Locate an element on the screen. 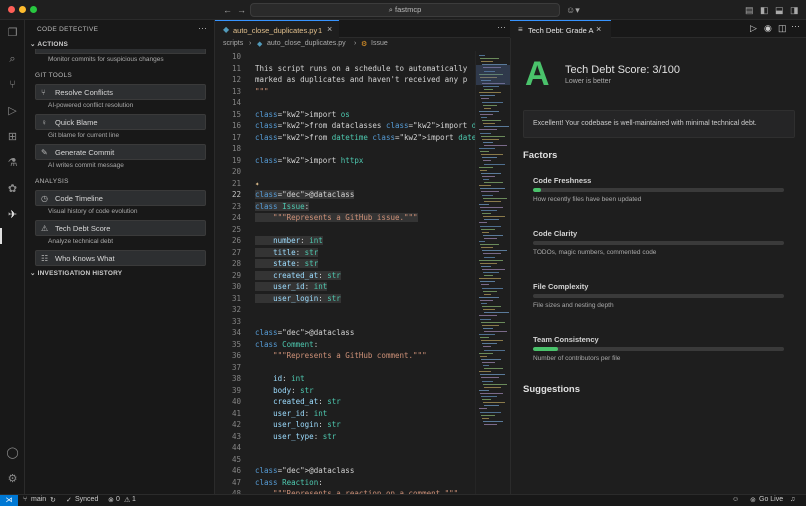 The height and width of the screenshot is (506, 806). error-count: 0 is located at coordinates (118, 499).